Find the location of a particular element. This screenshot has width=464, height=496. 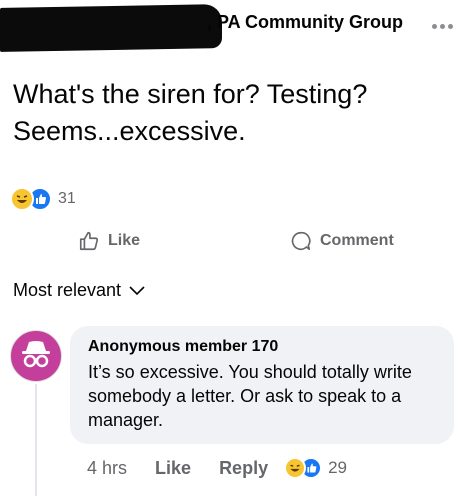

comment-sort-dropdown: Most relevant is located at coordinates (79, 290).